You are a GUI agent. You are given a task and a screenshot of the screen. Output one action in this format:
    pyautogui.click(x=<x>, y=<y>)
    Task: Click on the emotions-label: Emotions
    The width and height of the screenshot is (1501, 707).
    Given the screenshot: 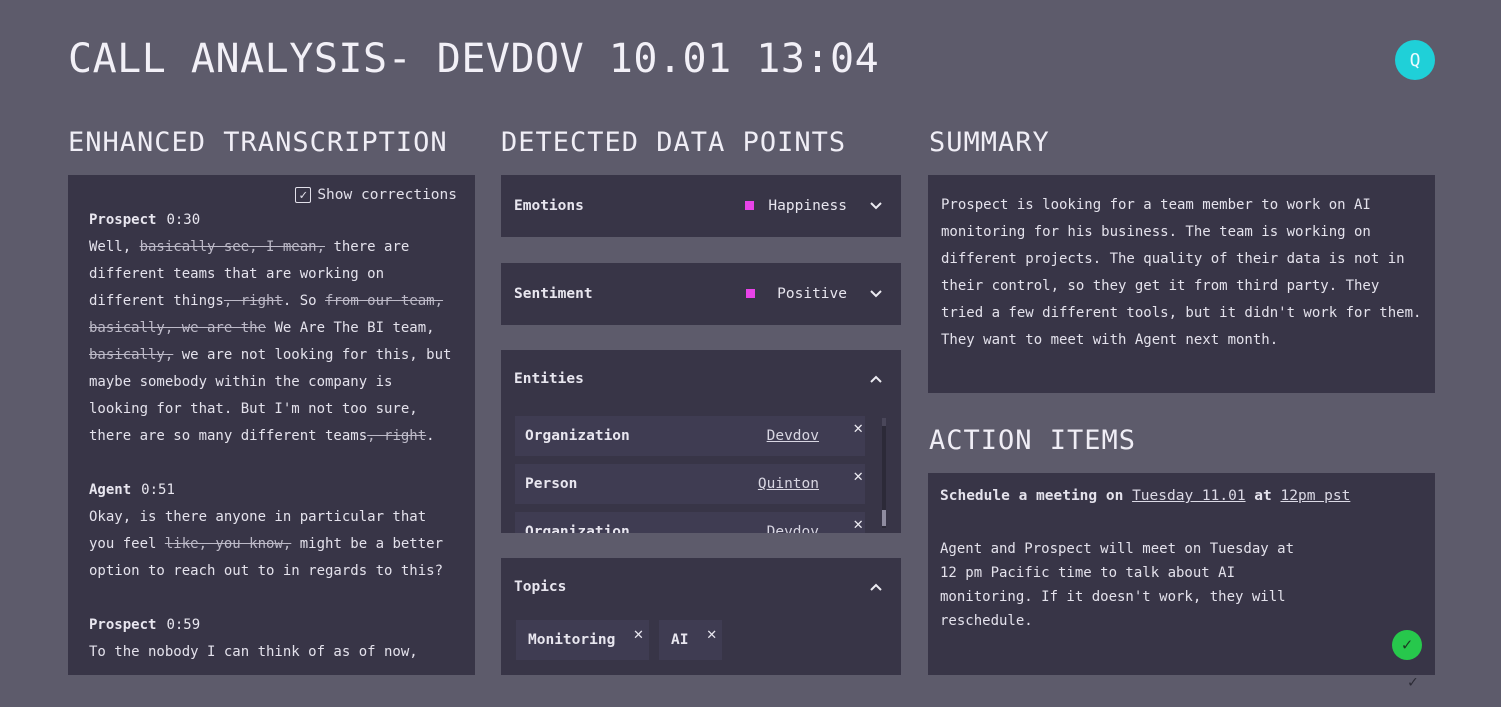 What is the action you would take?
    pyautogui.click(x=549, y=205)
    